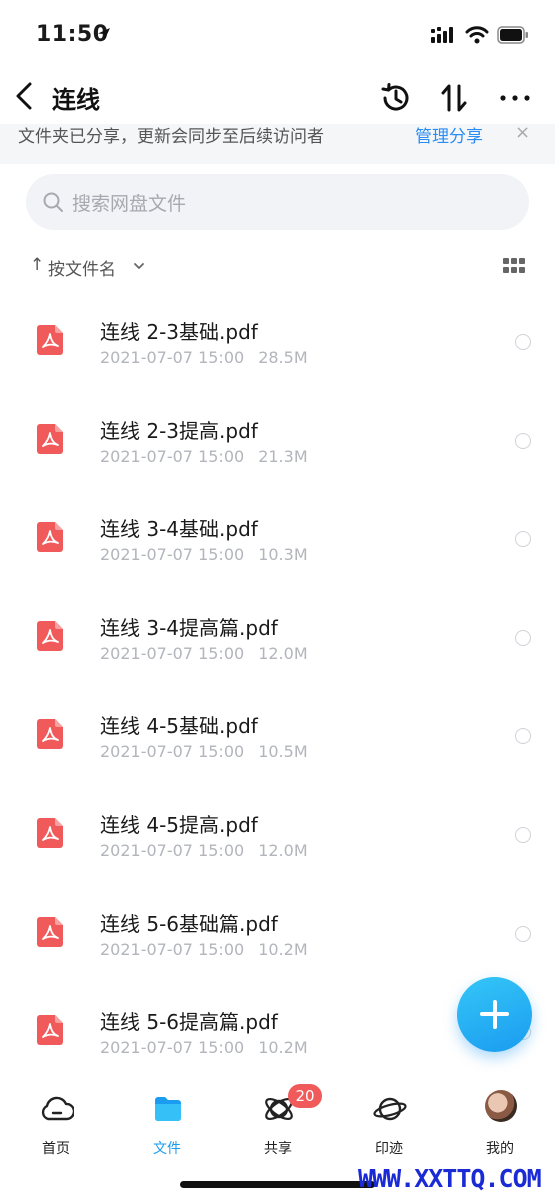 This screenshot has width=555, height=1200. Describe the element at coordinates (500, 1149) in the screenshot. I see `tab-me-label: 我的` at that location.